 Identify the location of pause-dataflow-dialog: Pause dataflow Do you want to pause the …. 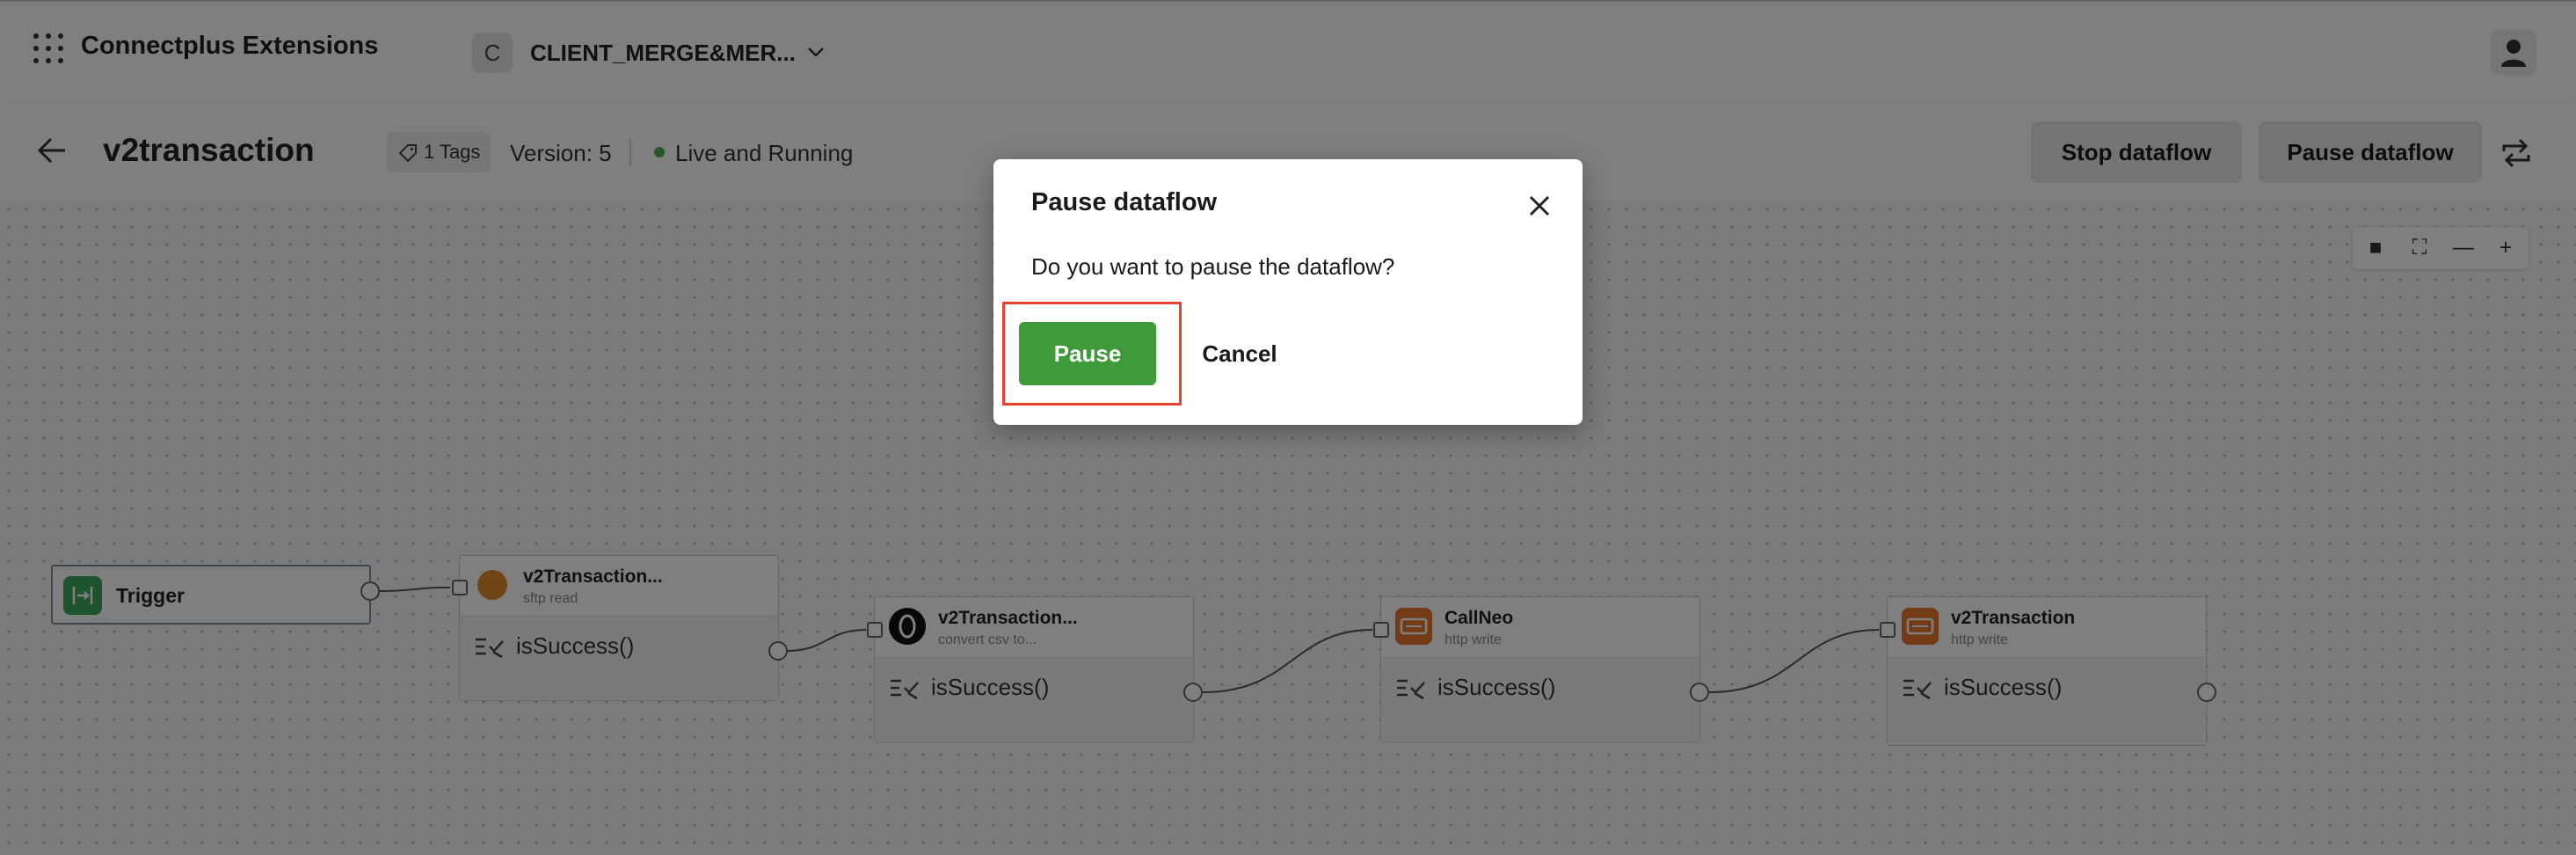
(1288, 292).